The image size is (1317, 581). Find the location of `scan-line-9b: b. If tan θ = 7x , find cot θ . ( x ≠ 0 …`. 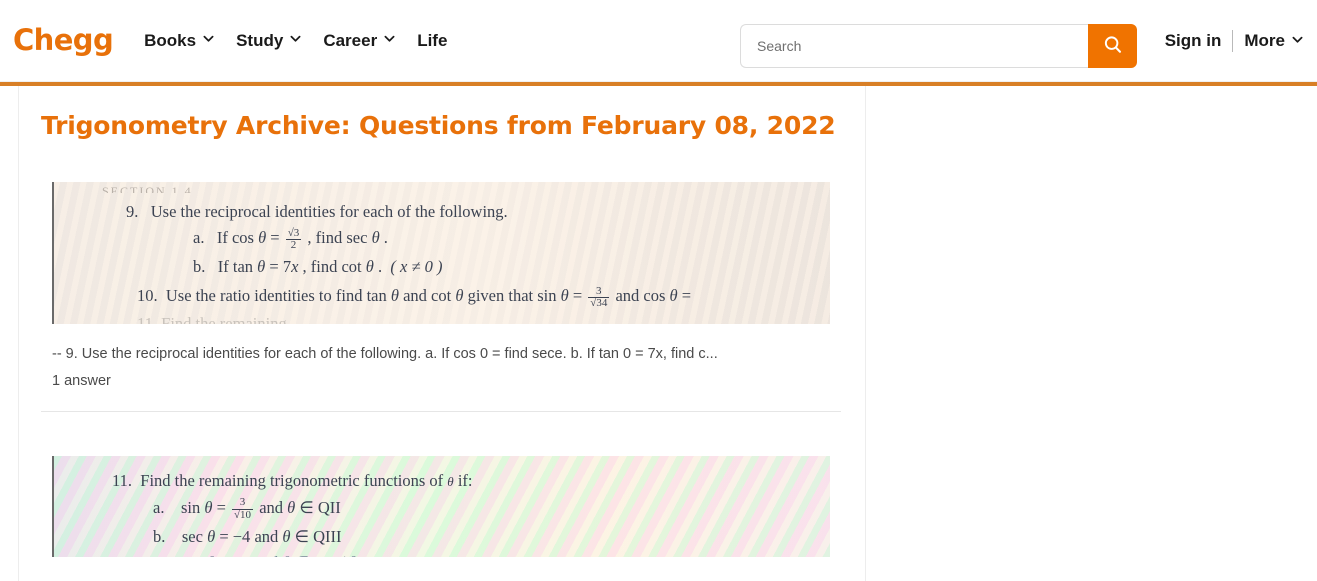

scan-line-9b: b. If tan θ = 7x , find cot θ . ( x ≠ 0 … is located at coordinates (318, 267).